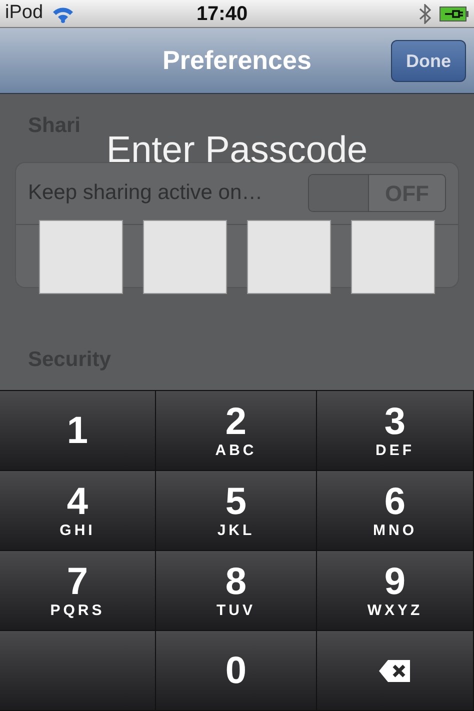  I want to click on keypad-key: 3 DEF, so click(395, 431).